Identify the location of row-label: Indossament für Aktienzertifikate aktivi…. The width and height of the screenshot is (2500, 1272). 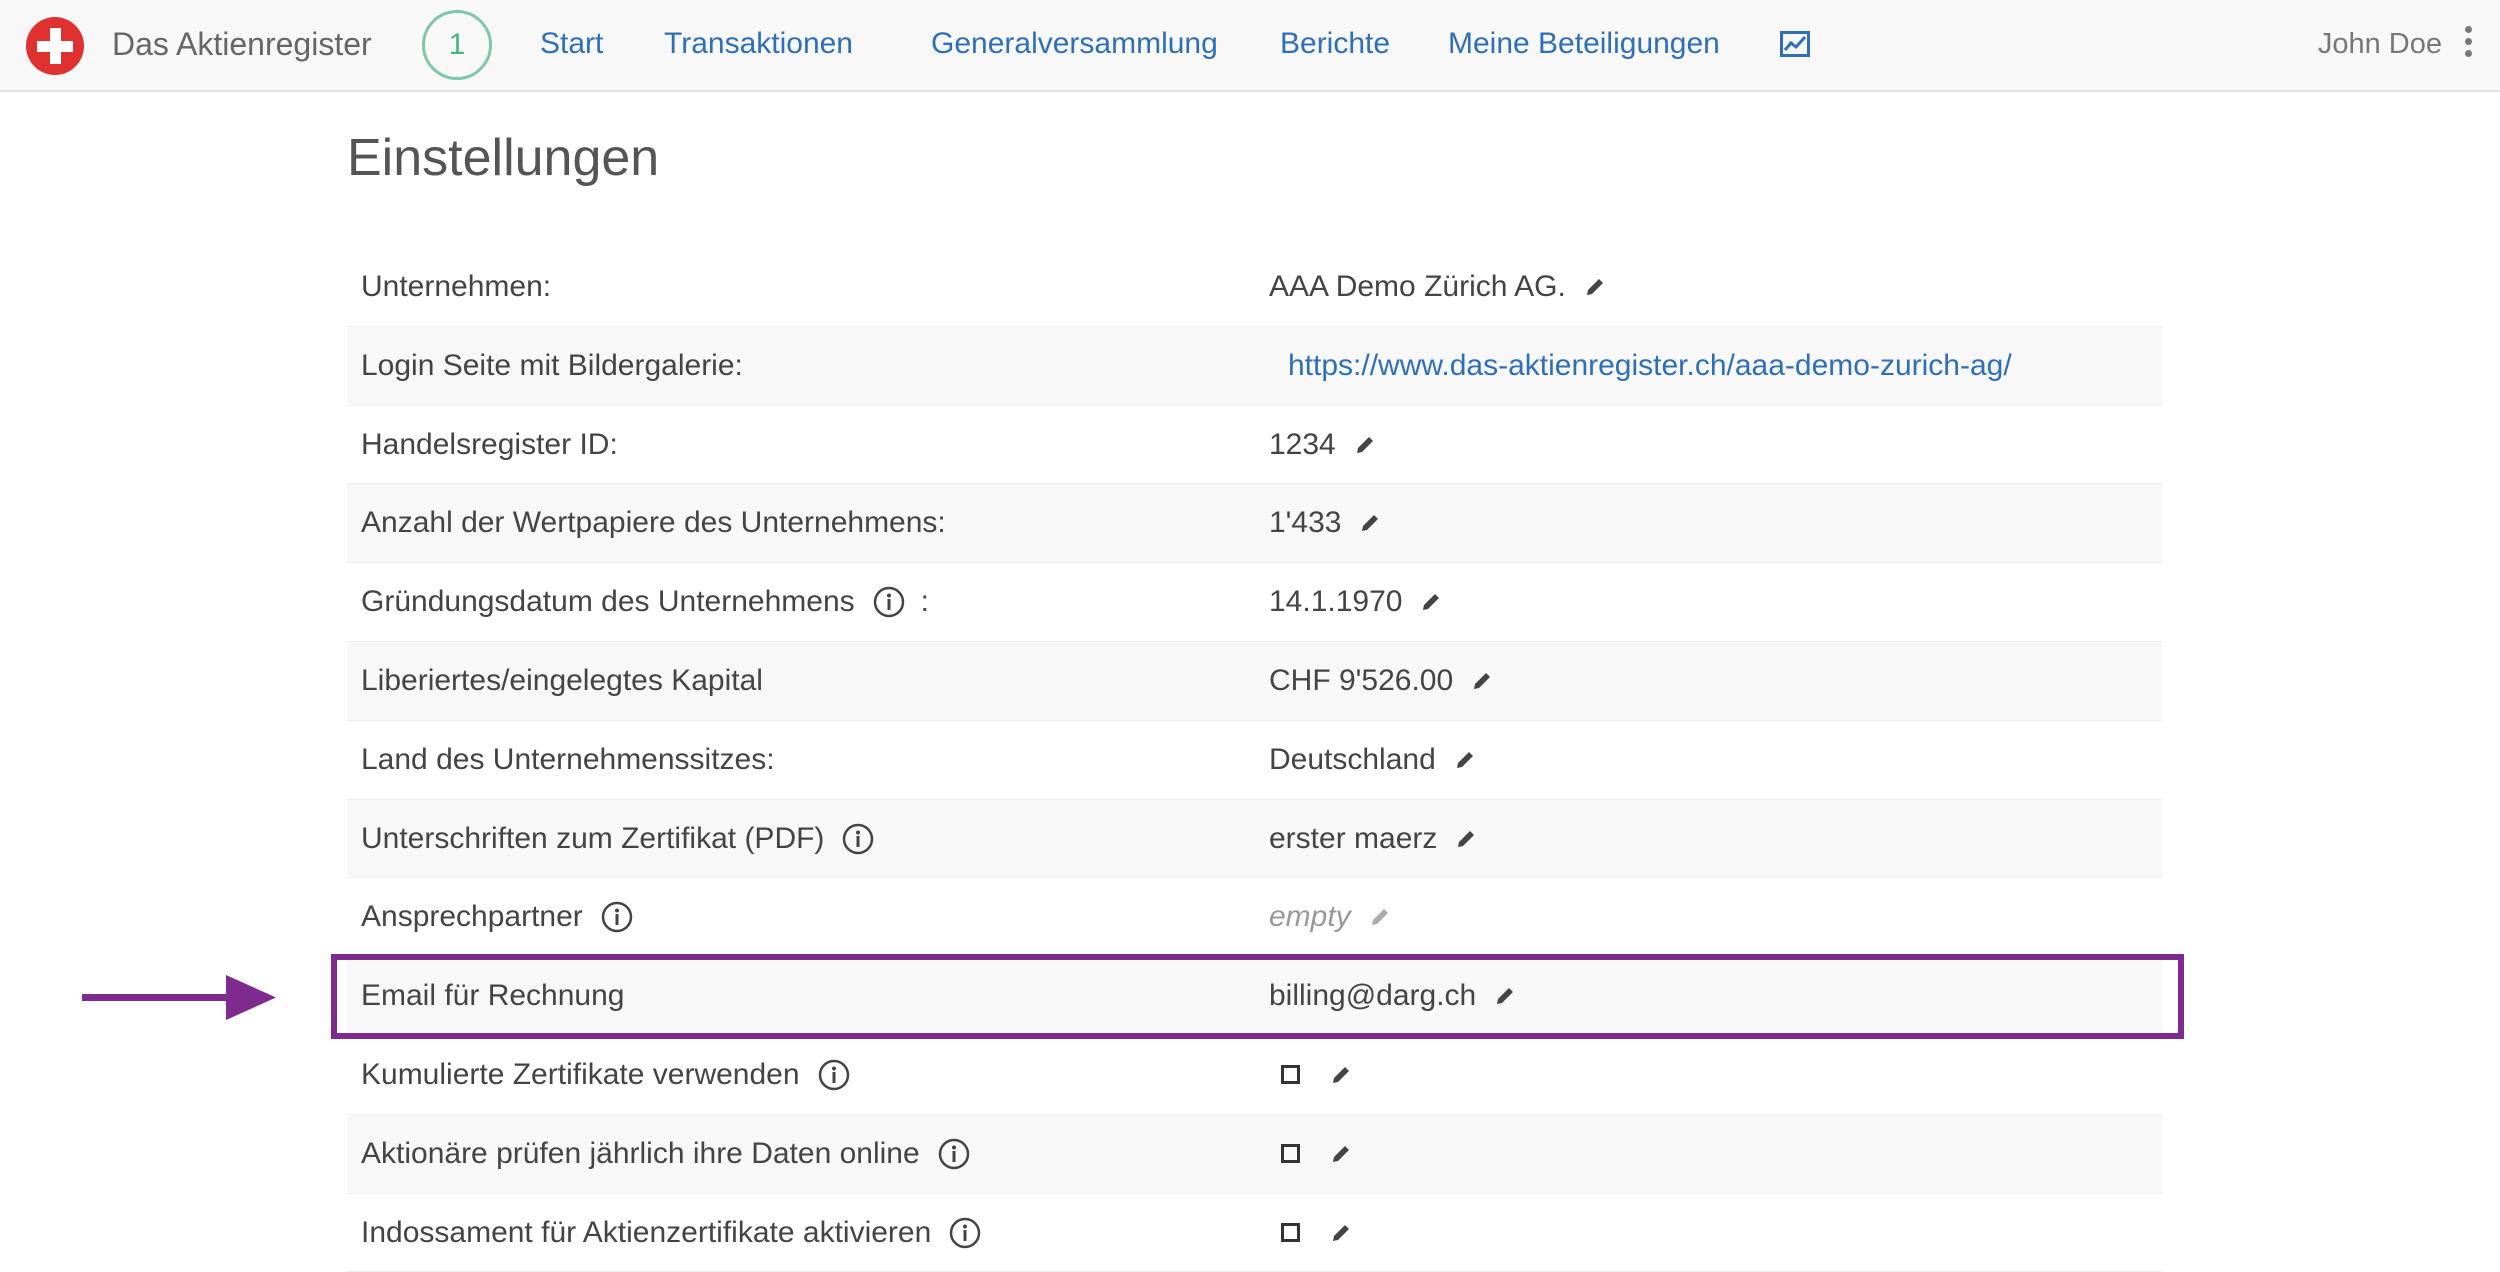
(671, 1233).